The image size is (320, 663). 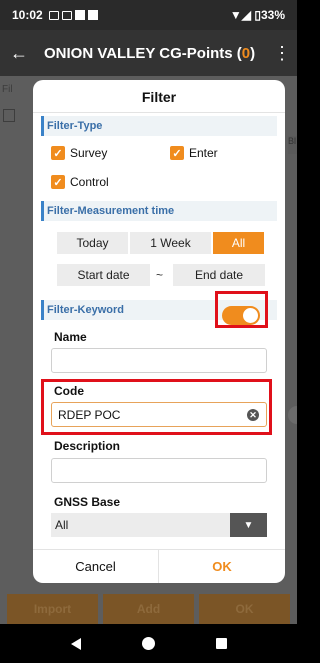 What do you see at coordinates (52, 609) in the screenshot?
I see `import-button: Import` at bounding box center [52, 609].